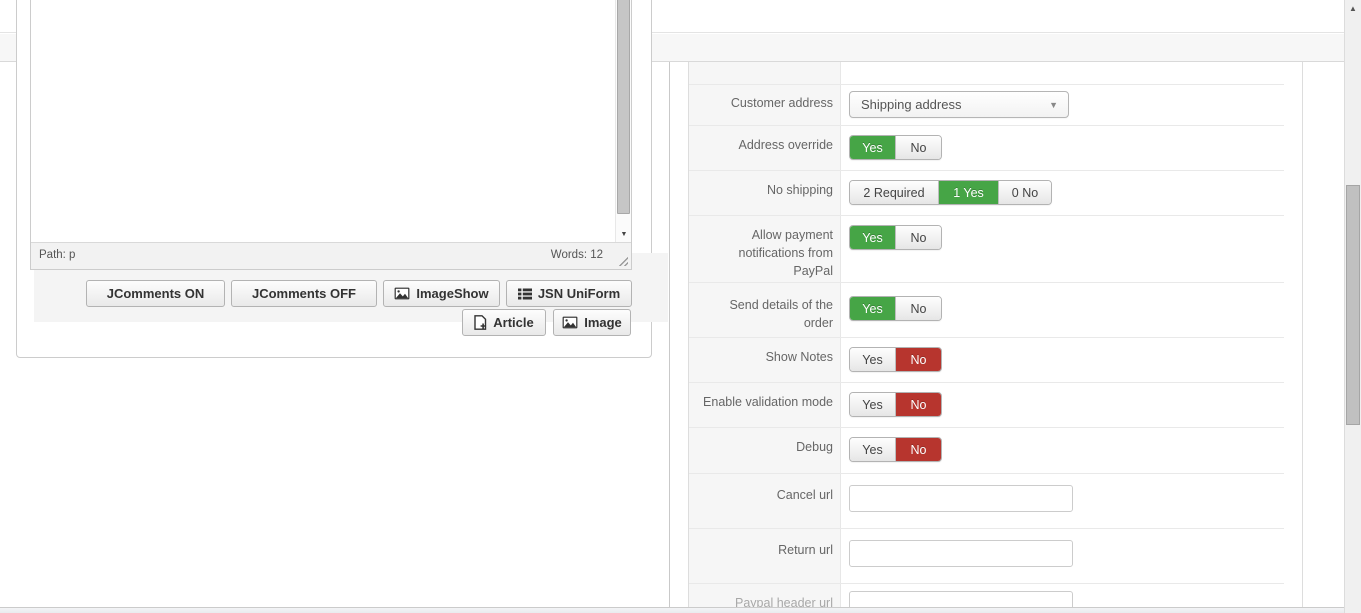  Describe the element at coordinates (995, 148) in the screenshot. I see `settings-row-address-override: Address override Yes No` at that location.